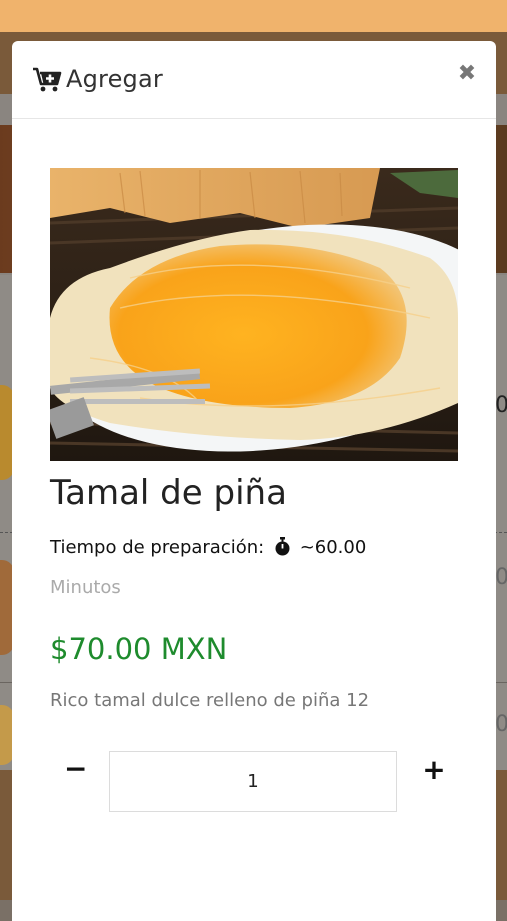 Image resolution: width=507 pixels, height=921 pixels. What do you see at coordinates (254, 80) in the screenshot?
I see `modal-header: Agregar ✖` at bounding box center [254, 80].